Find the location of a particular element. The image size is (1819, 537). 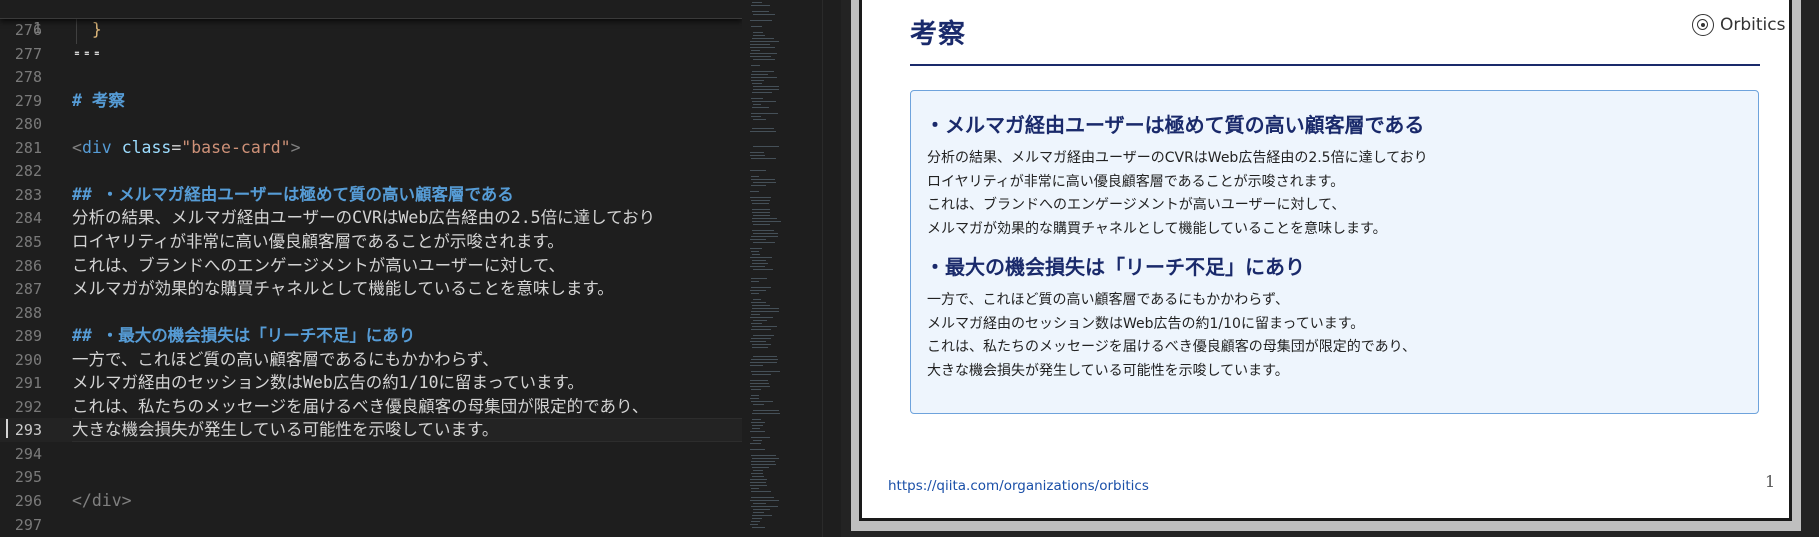

section-heading: ・最大の機会損失は「リーチ不足」にあり is located at coordinates (1115, 267).